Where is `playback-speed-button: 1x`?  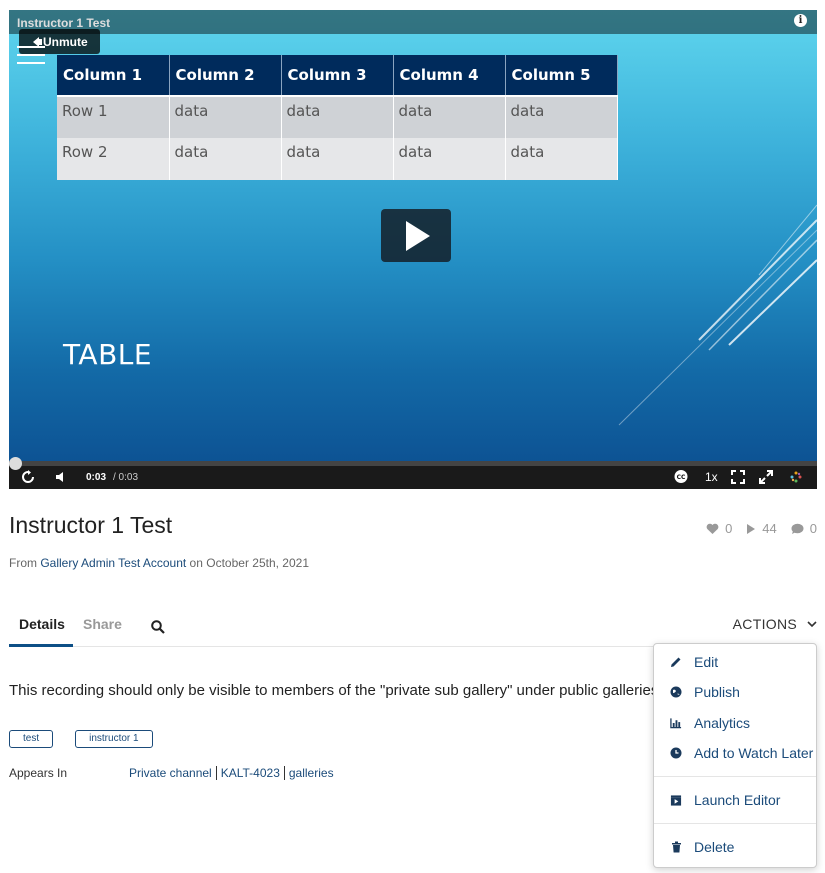 playback-speed-button: 1x is located at coordinates (711, 477).